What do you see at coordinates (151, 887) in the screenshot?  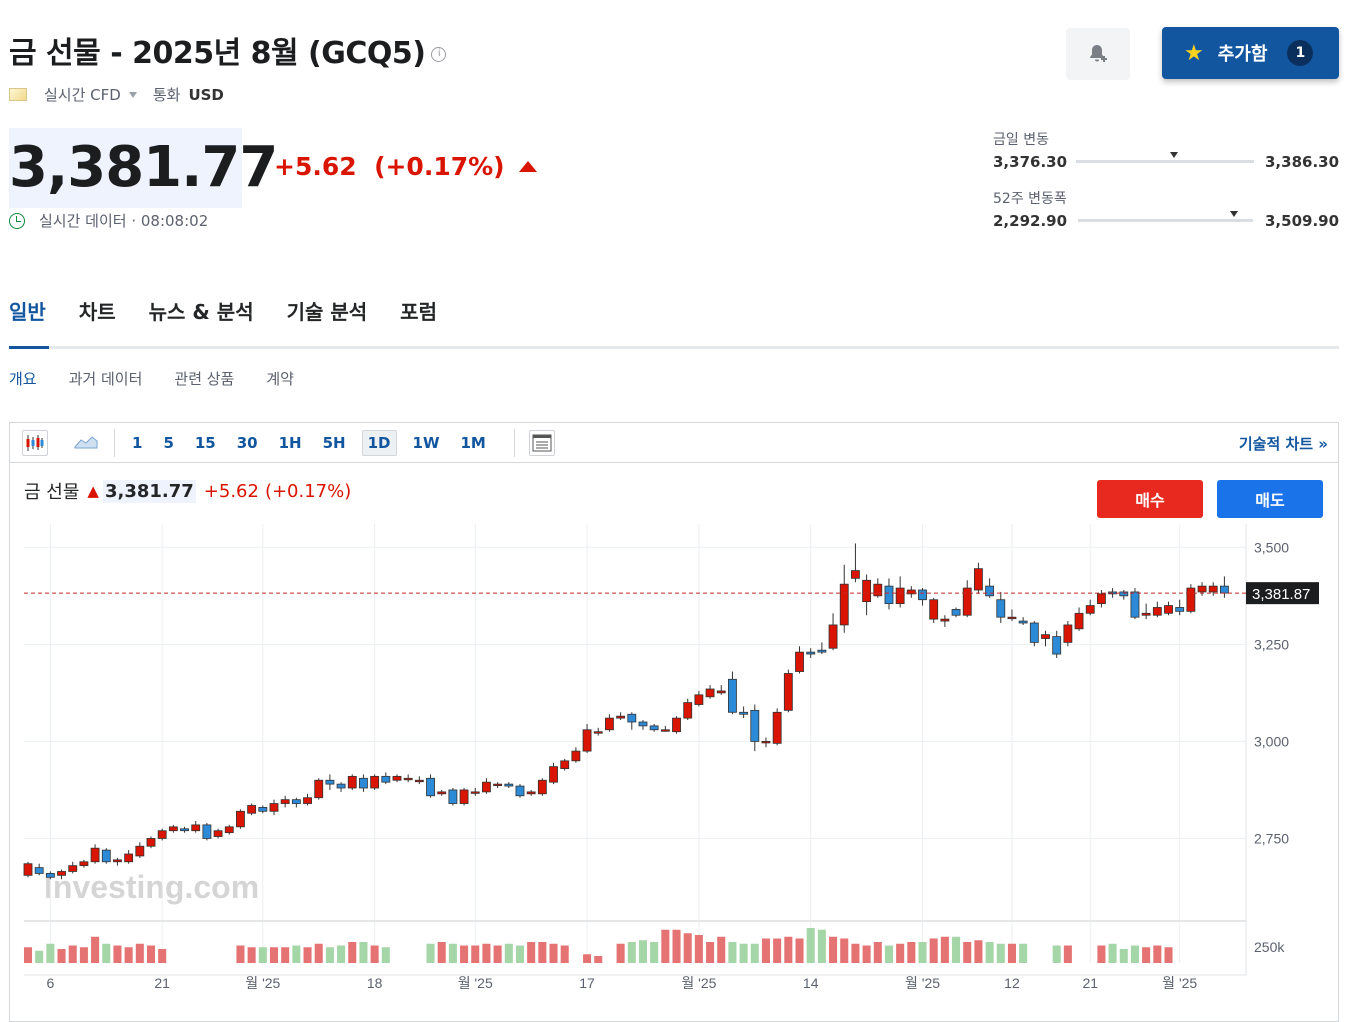 I see `investing-watermark: Investing.com` at bounding box center [151, 887].